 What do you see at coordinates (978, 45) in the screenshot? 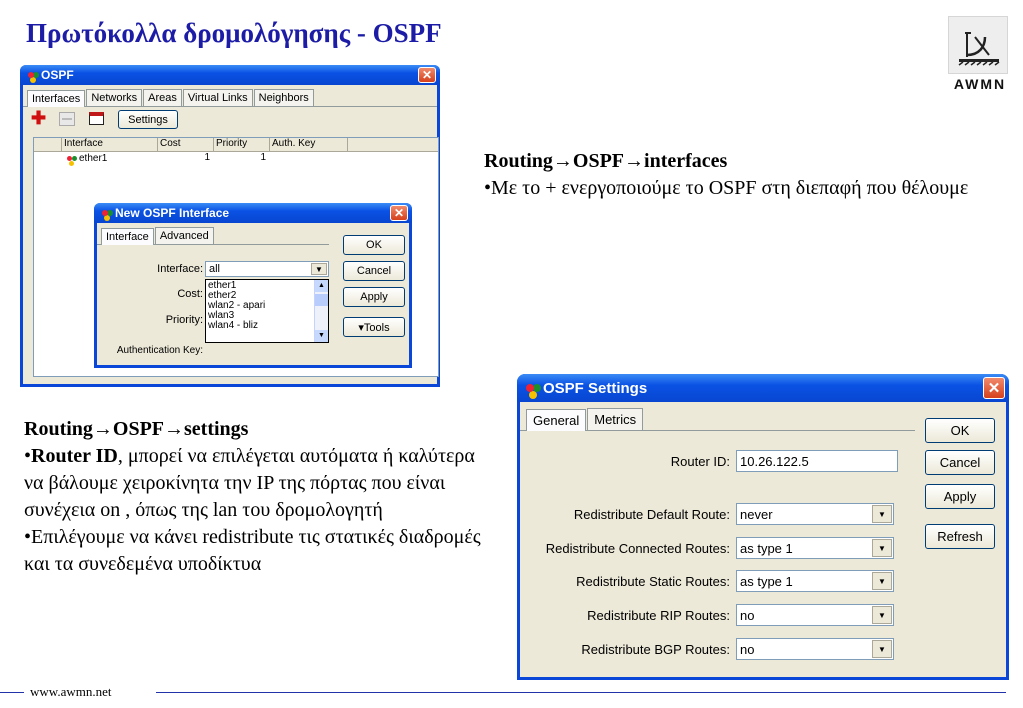
I see `logo-emblem-icon` at bounding box center [978, 45].